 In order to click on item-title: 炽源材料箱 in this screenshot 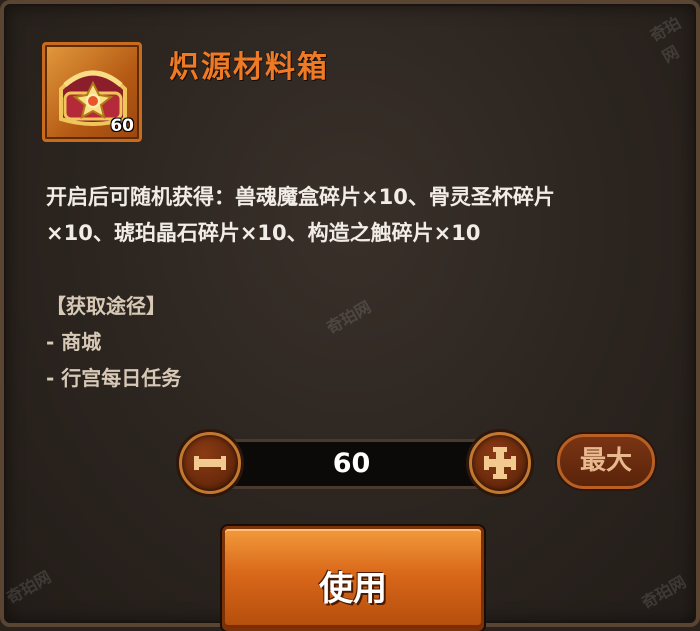, I will do `click(249, 67)`.